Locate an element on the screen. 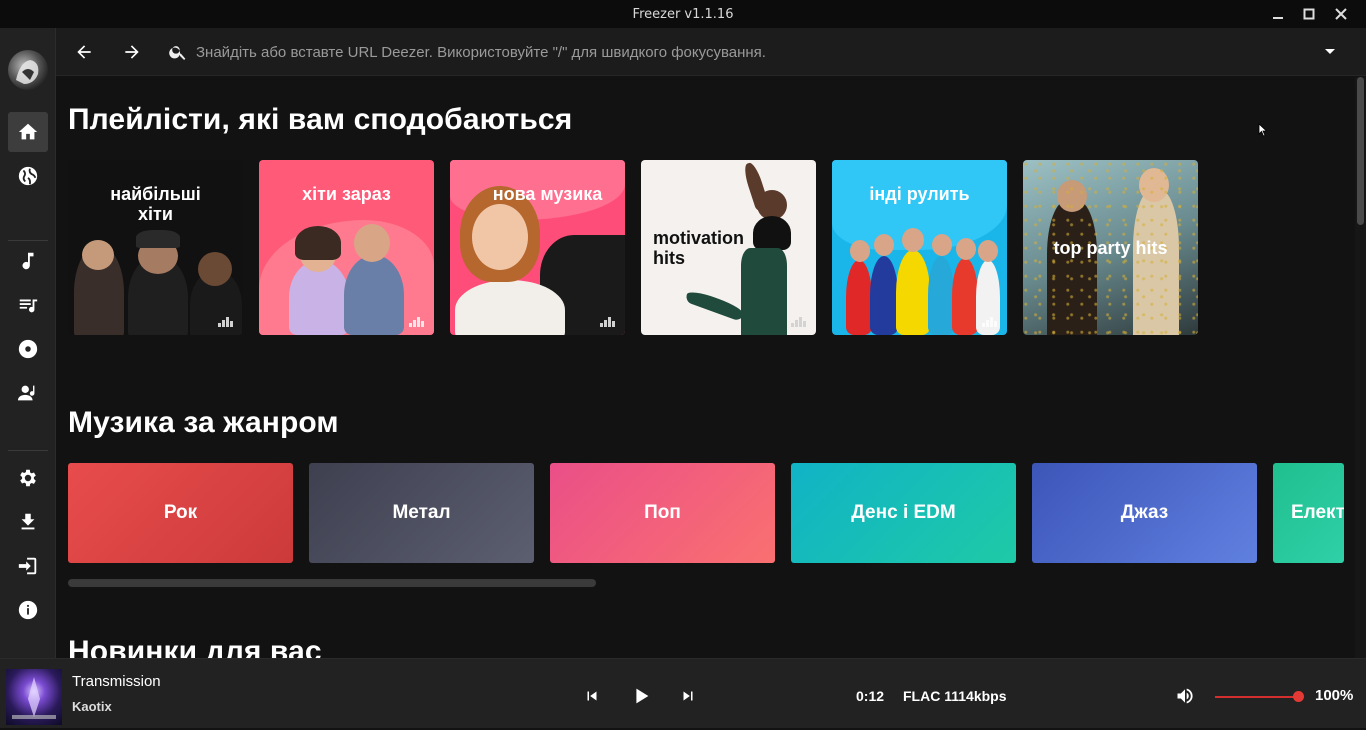 This screenshot has height=730, width=1366. maximize-button is located at coordinates (1309, 14).